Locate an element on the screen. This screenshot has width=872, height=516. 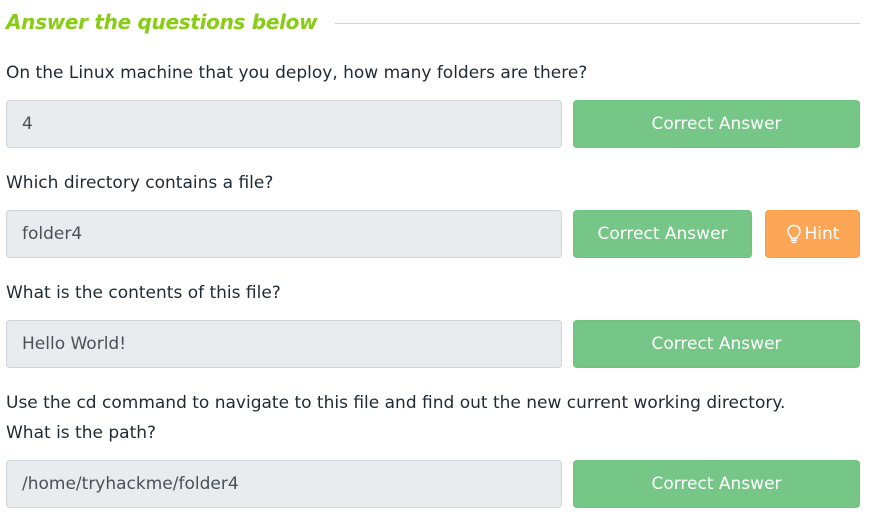
question-2-answer-row: folder4 Correct Answer Hint is located at coordinates (433, 234).